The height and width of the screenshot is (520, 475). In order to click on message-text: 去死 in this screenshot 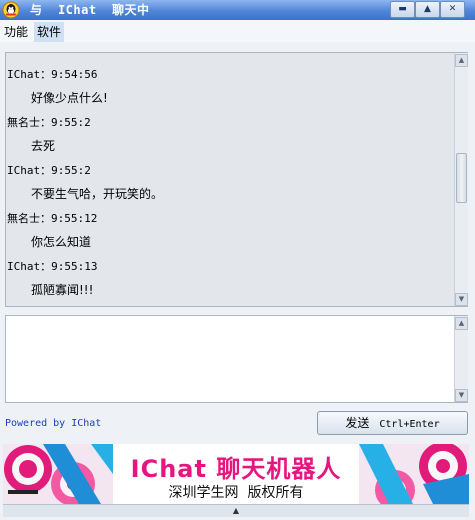, I will do `click(43, 146)`.